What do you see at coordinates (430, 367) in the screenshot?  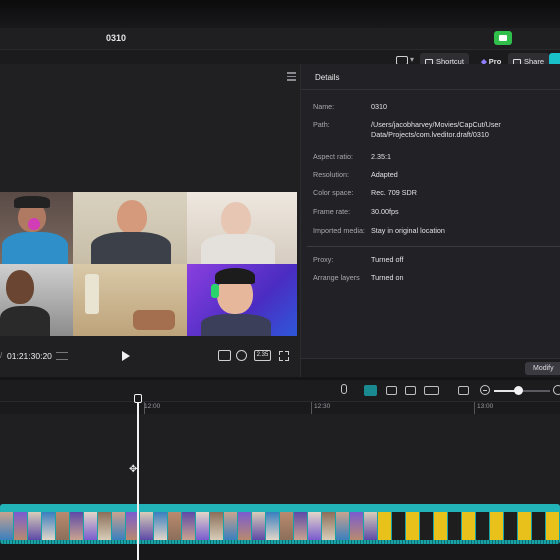 I see `details-footer: Modify` at bounding box center [430, 367].